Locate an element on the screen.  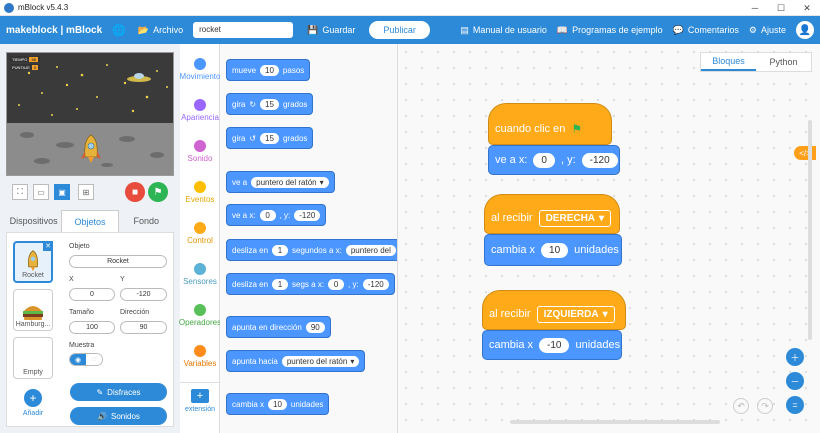
hat-when-receive-izquierda: al recibir IZQUIERDA ▾ is located at coordinates (554, 310).